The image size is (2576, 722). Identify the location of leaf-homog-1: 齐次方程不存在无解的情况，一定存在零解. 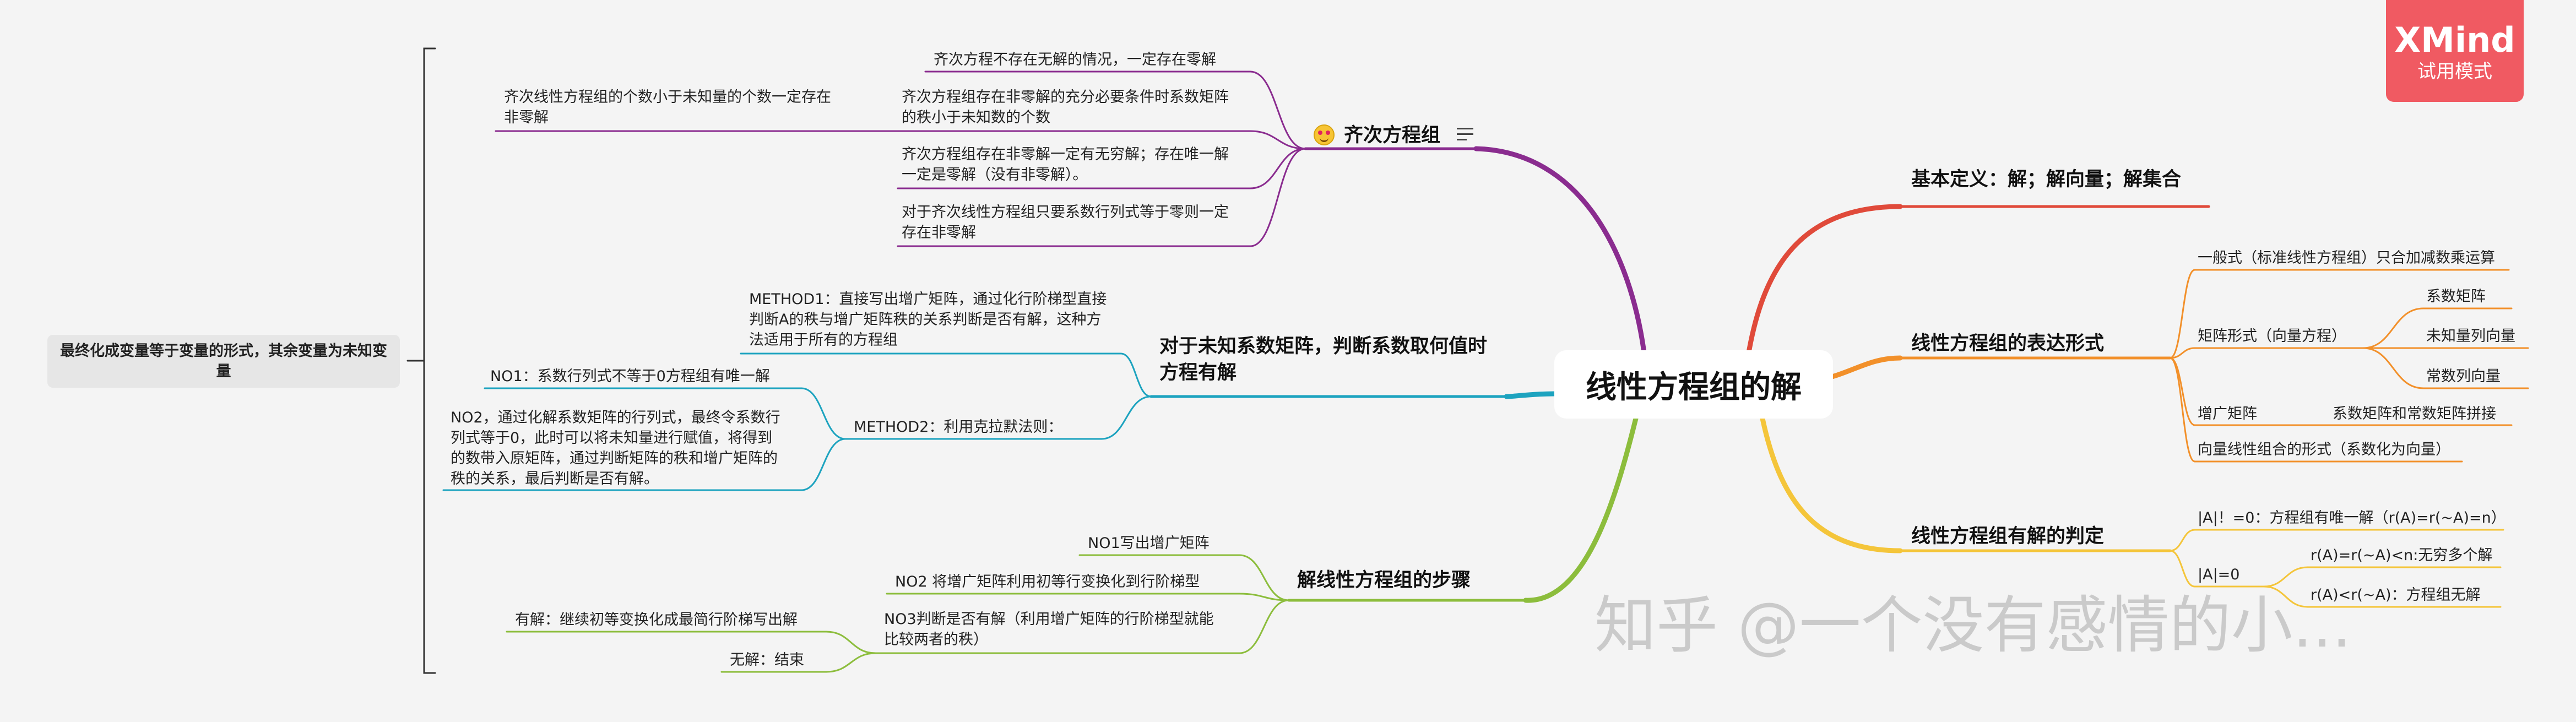
(1075, 60).